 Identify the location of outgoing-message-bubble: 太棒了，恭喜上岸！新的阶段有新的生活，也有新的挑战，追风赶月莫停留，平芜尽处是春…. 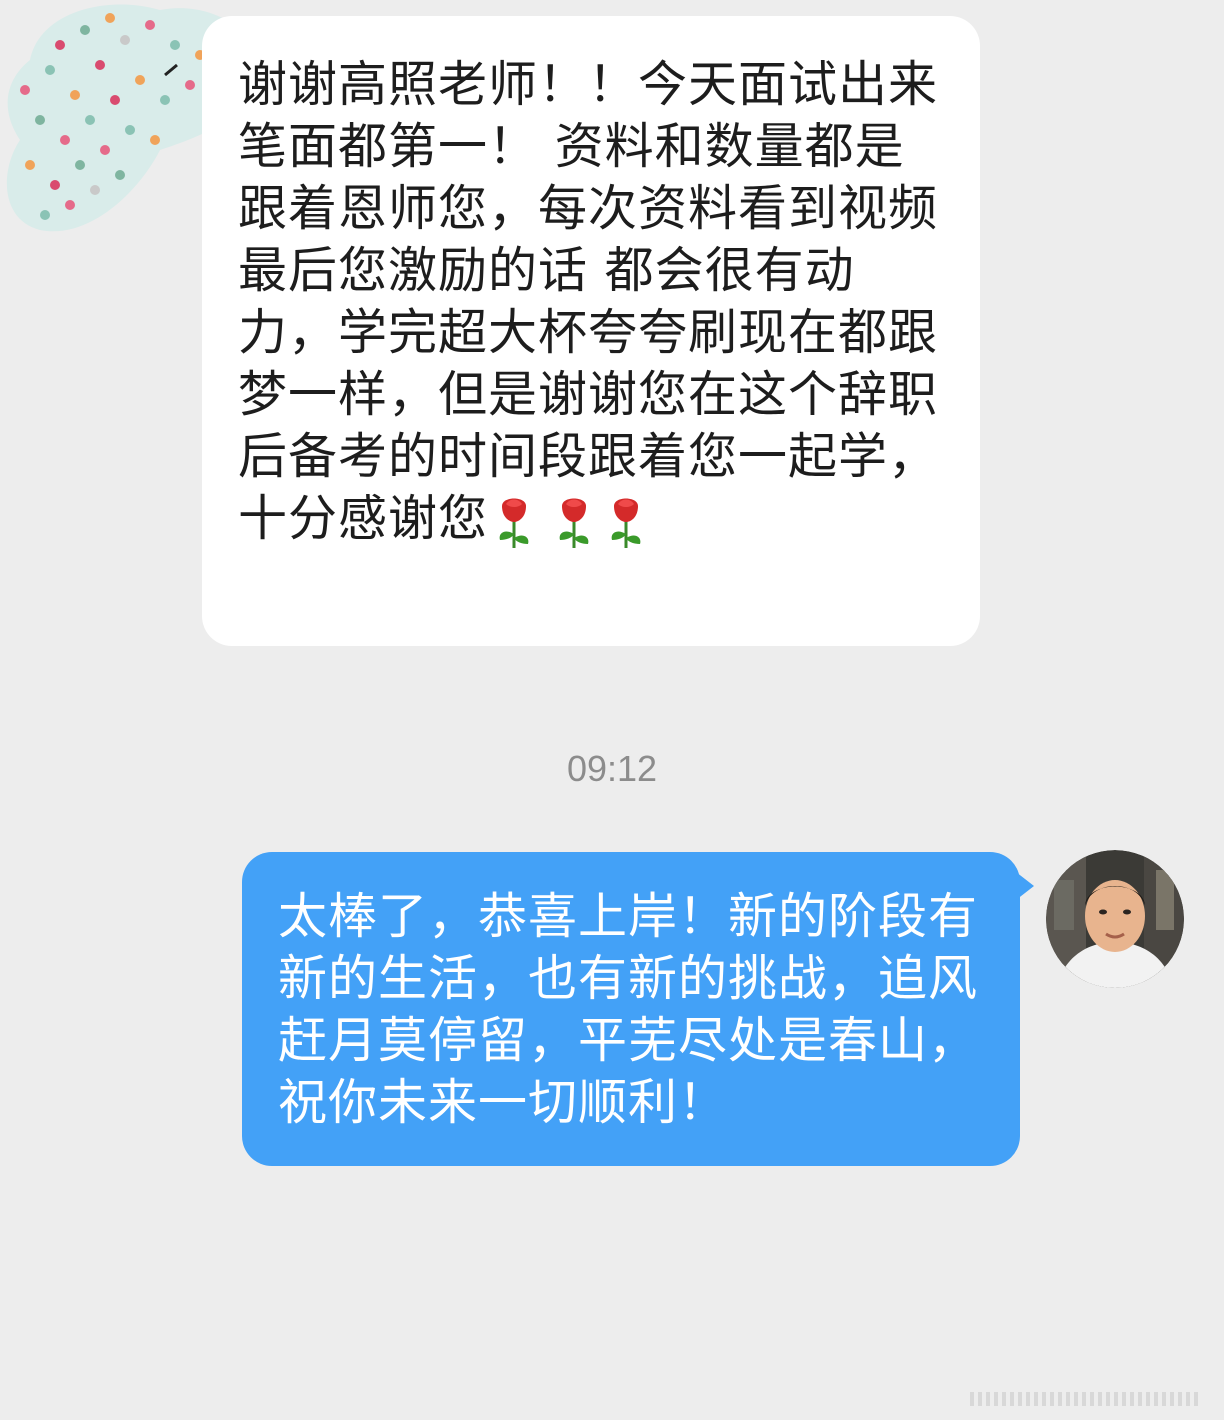
(638, 1009).